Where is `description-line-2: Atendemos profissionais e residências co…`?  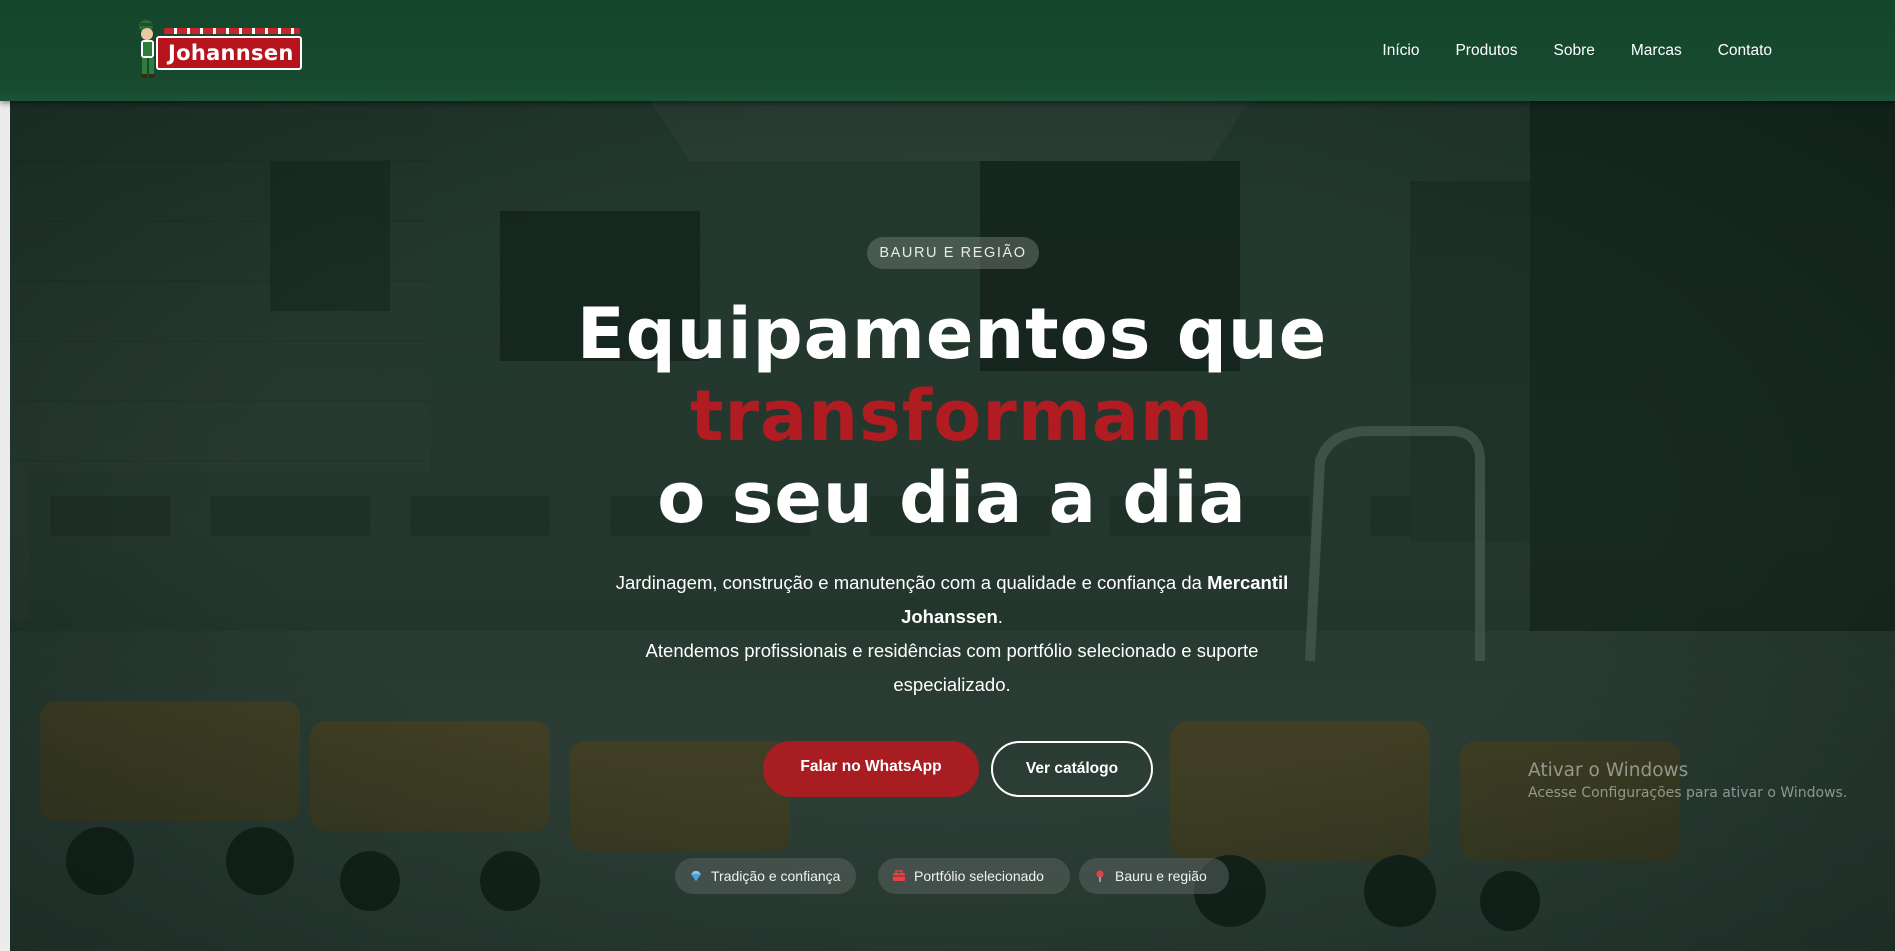 description-line-2: Atendemos profissionais e residências co… is located at coordinates (952, 667).